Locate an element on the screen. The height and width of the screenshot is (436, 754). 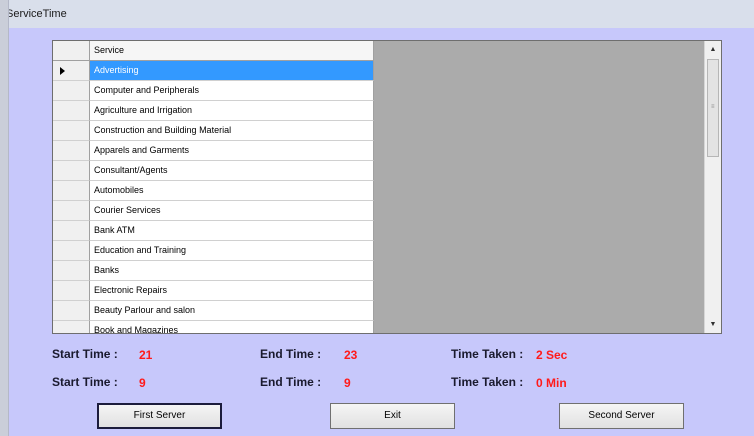
service-cell: Banks is located at coordinates (232, 271).